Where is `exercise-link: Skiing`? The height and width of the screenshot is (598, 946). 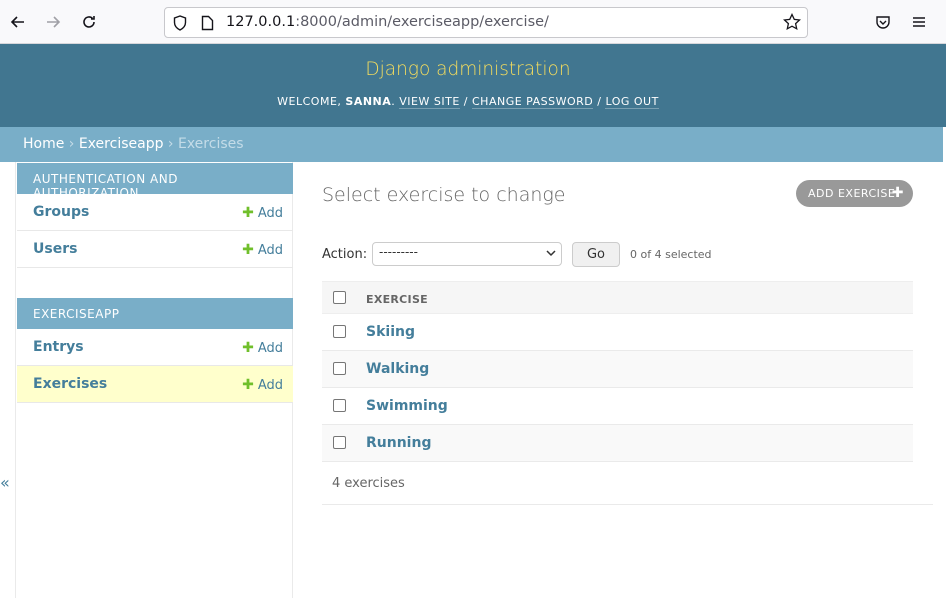 exercise-link: Skiing is located at coordinates (390, 332).